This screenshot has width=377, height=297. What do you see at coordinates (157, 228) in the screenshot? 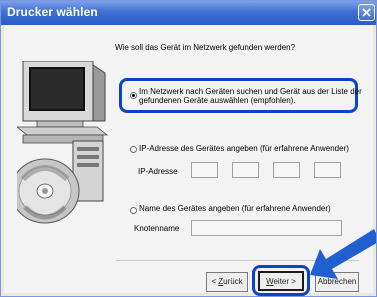
I see `node-name-label: Knotenname` at bounding box center [157, 228].